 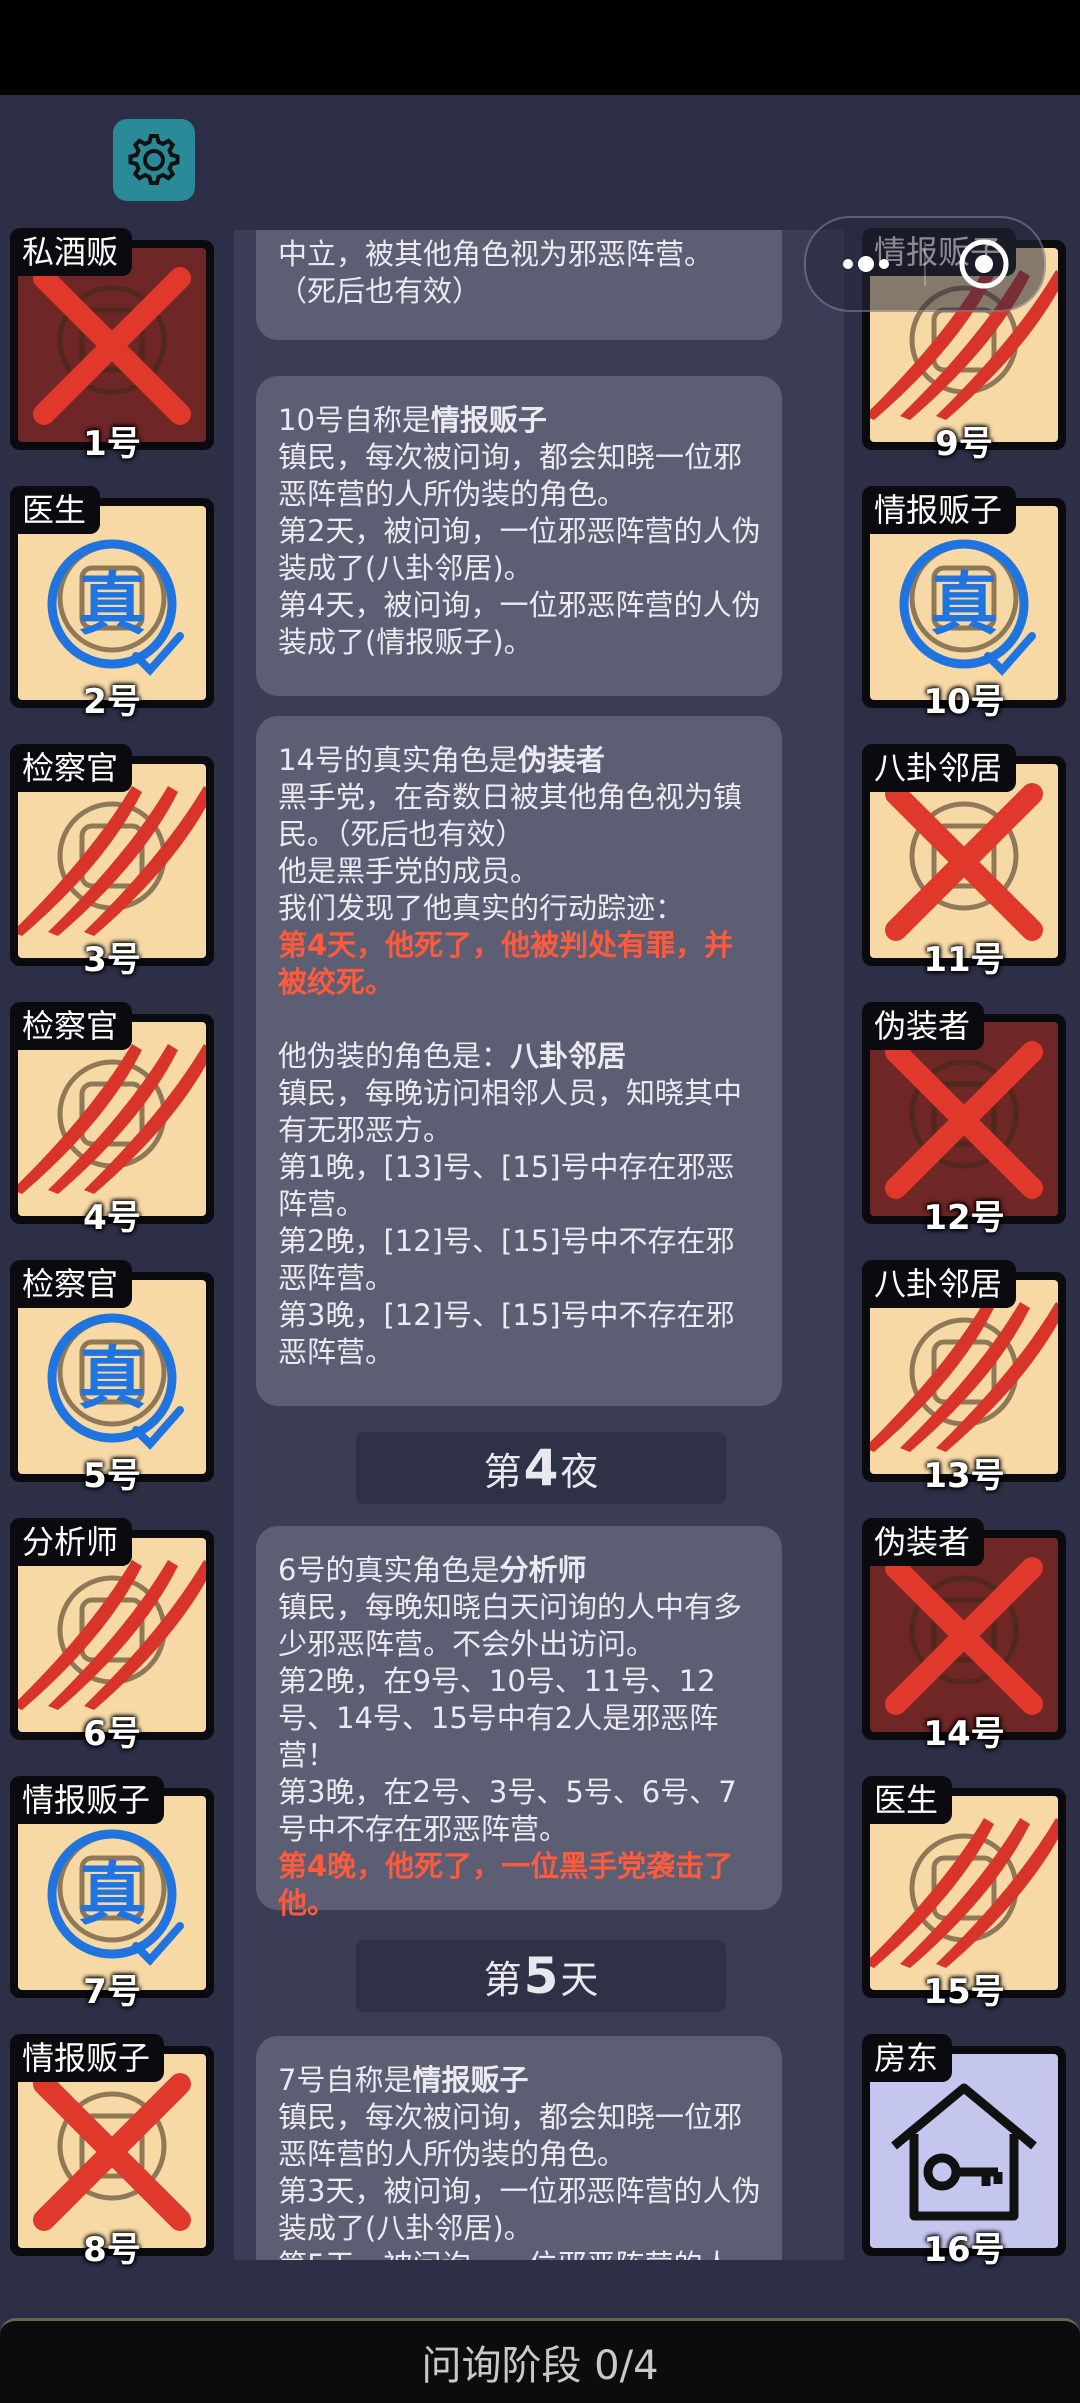 I want to click on log-text: 他是黑手党的成员。, so click(x=409, y=871).